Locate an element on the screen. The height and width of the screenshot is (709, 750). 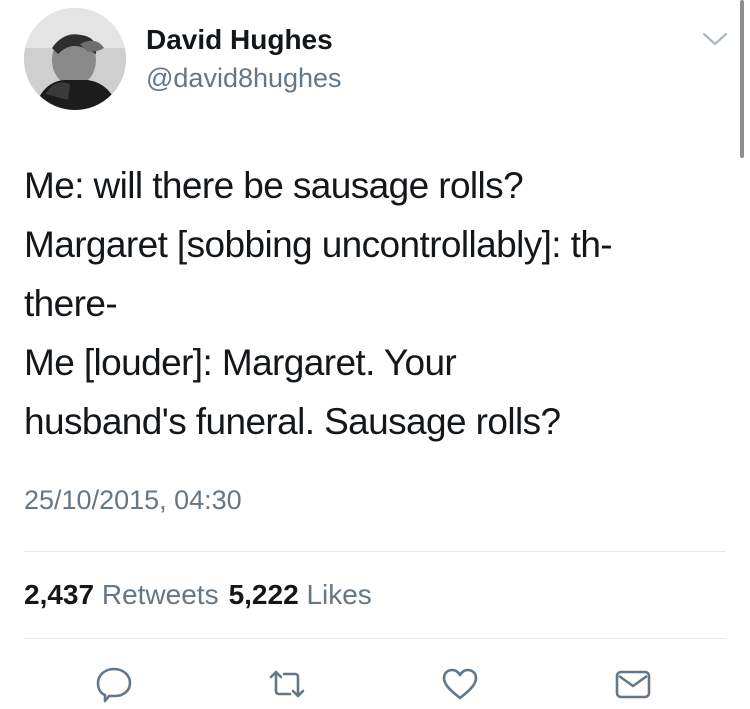
tweet-line: Me: will there be sausage rolls? is located at coordinates (274, 185).